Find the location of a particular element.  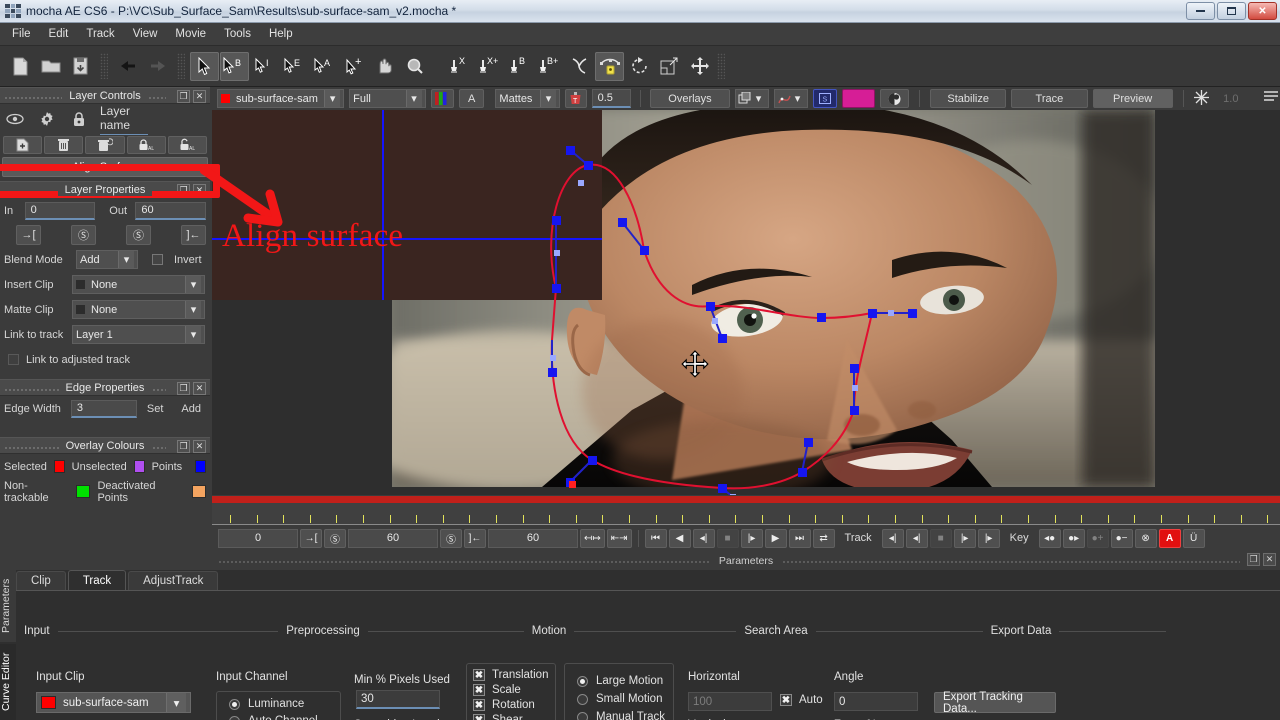

undo-track-button: Ü is located at coordinates (1193, 538).